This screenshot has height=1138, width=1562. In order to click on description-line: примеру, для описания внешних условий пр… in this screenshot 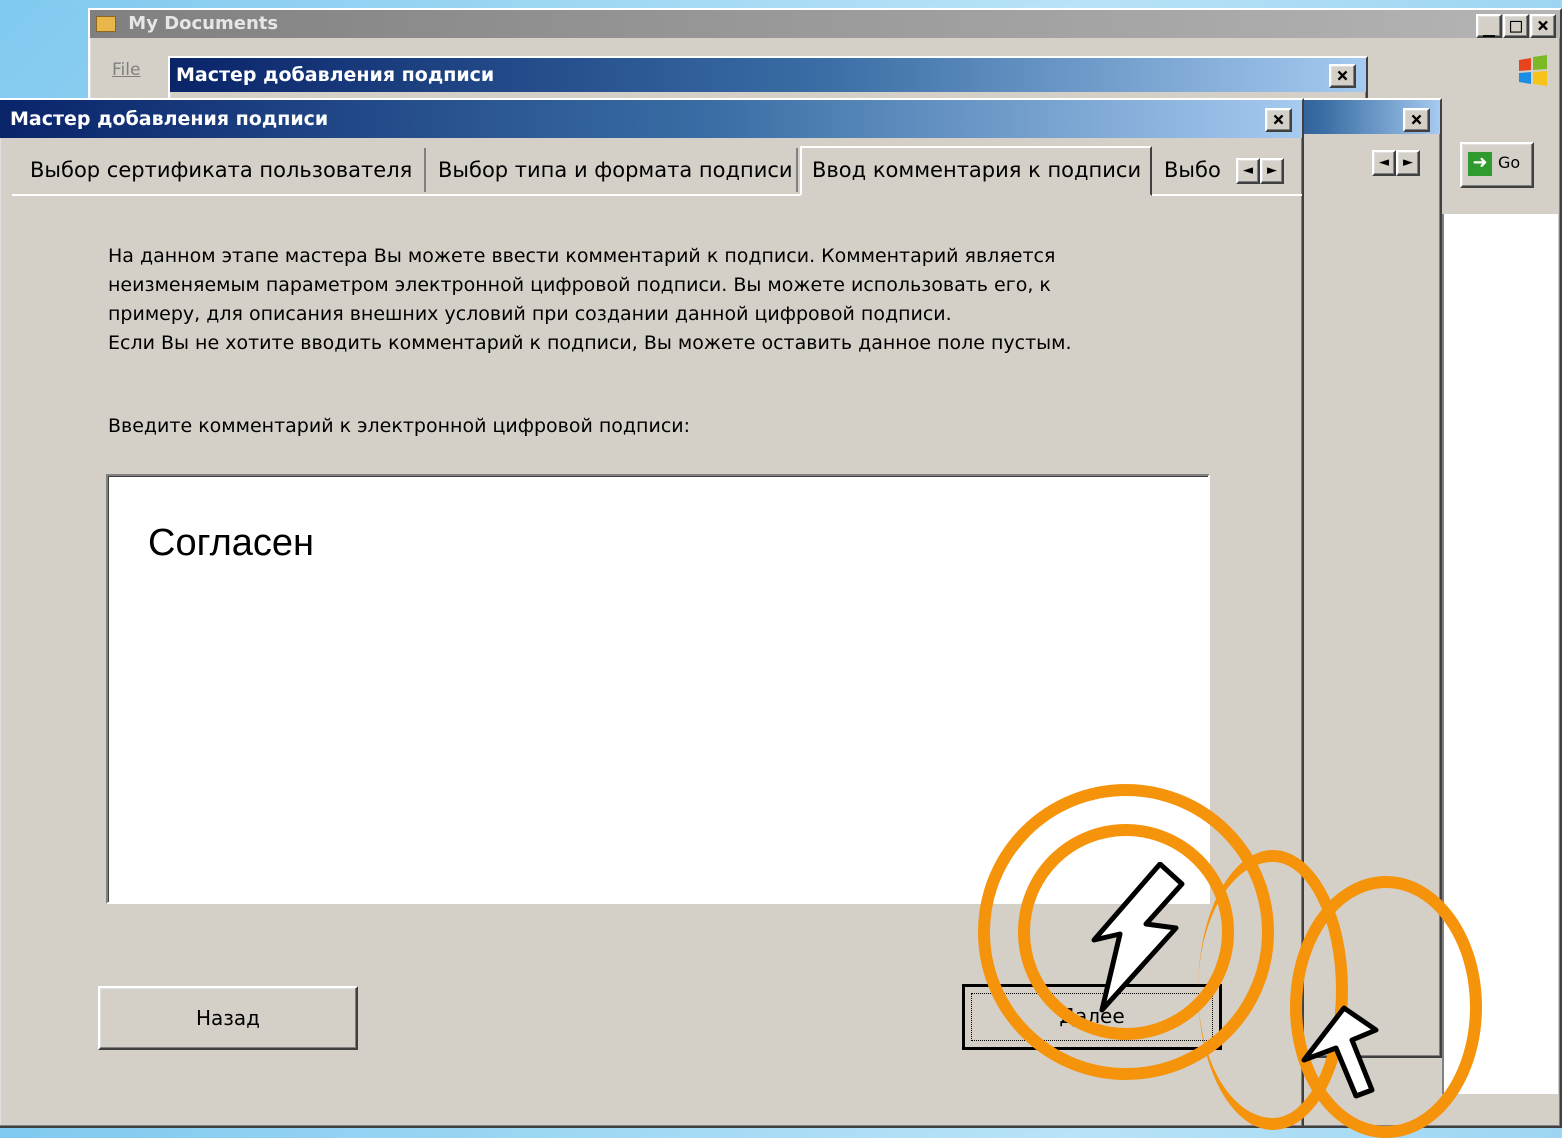, I will do `click(530, 314)`.